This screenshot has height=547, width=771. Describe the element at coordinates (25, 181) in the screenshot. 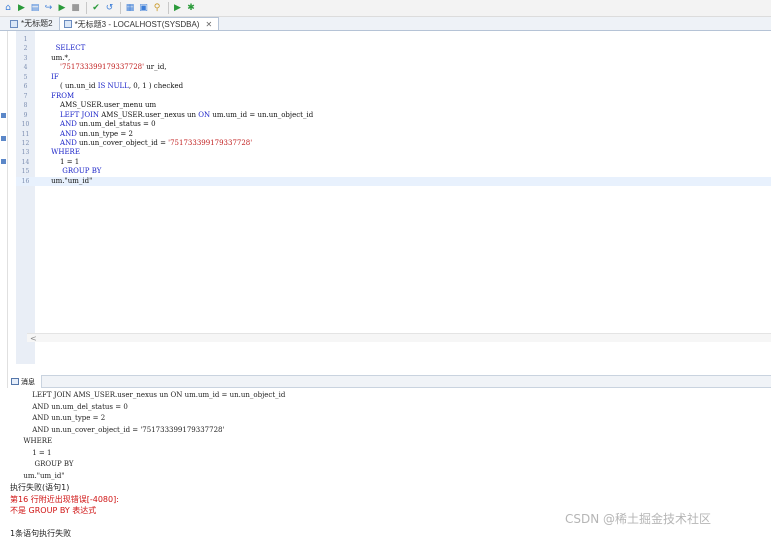

I see `line-number: 16` at that location.